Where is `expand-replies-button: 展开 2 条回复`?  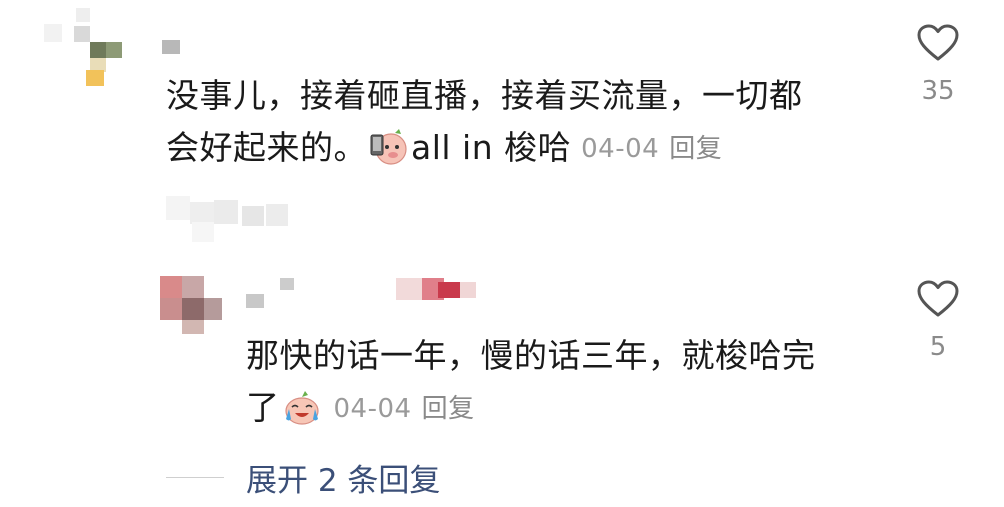 expand-replies-button: 展开 2 条回复 is located at coordinates (343, 477).